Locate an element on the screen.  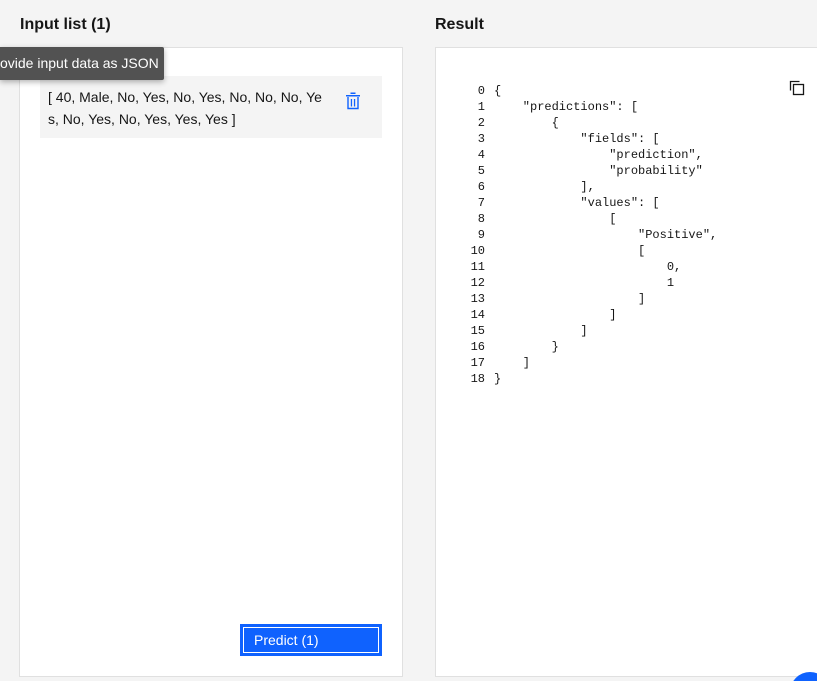
line-number: 2 is located at coordinates (481, 123).